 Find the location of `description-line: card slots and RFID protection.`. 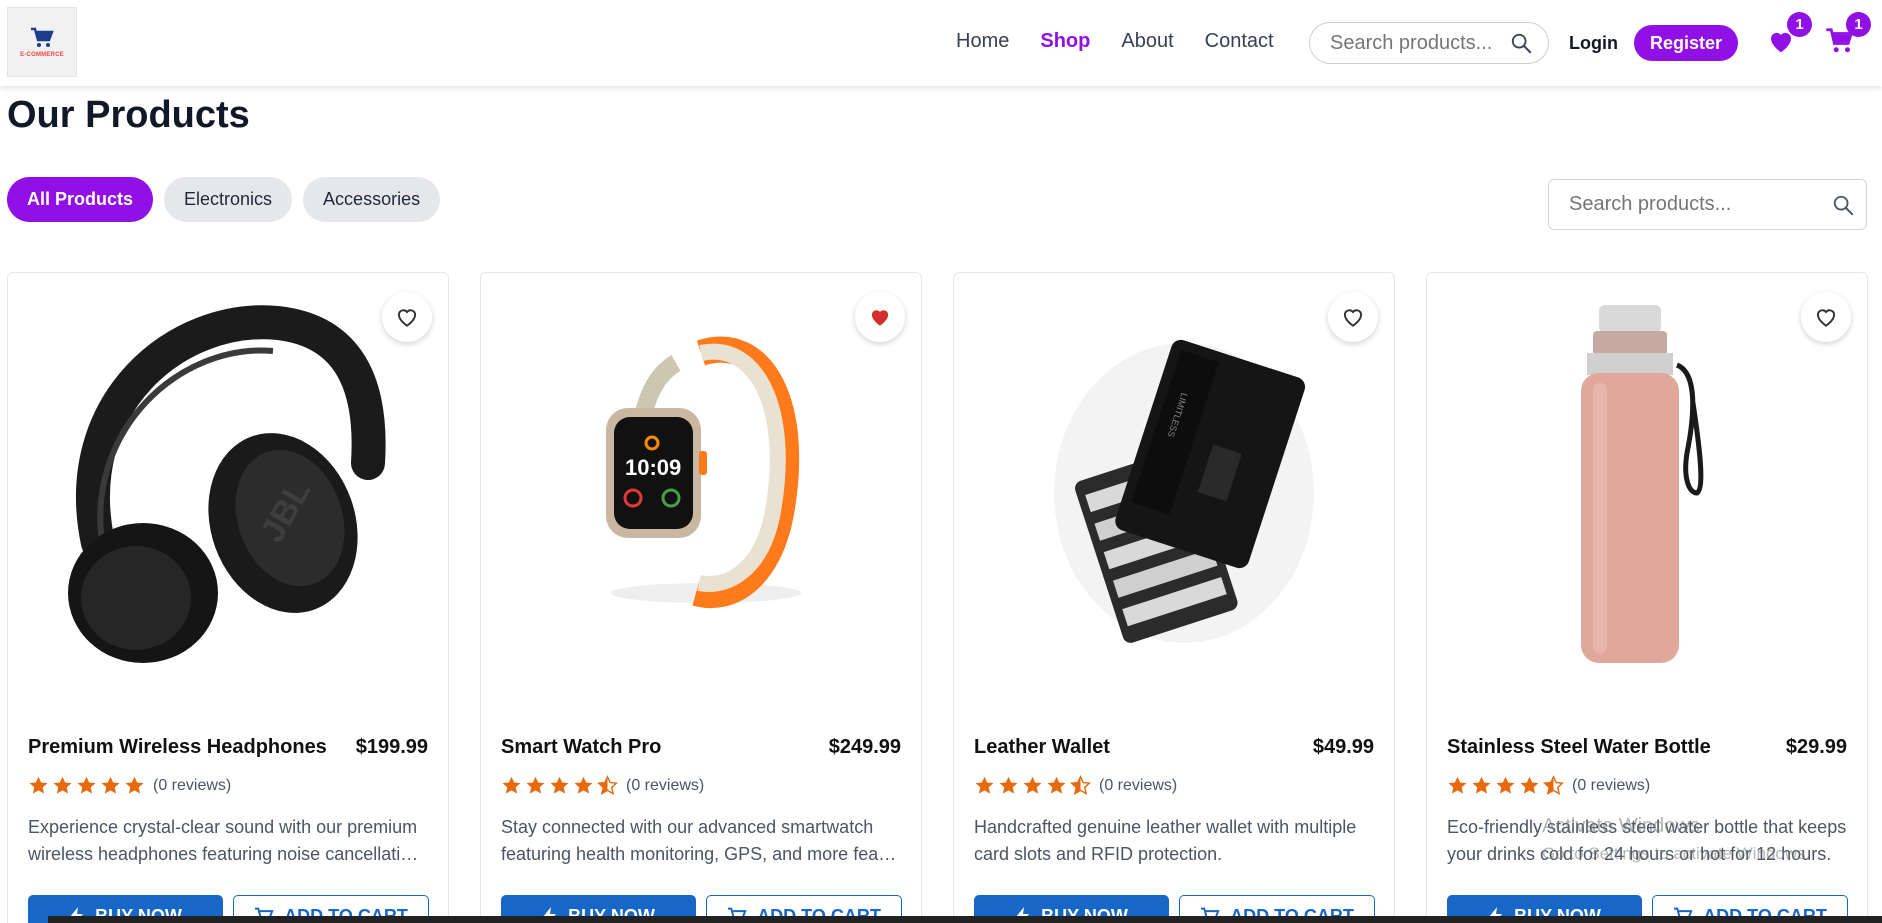

description-line: card slots and RFID protection. is located at coordinates (1098, 854).